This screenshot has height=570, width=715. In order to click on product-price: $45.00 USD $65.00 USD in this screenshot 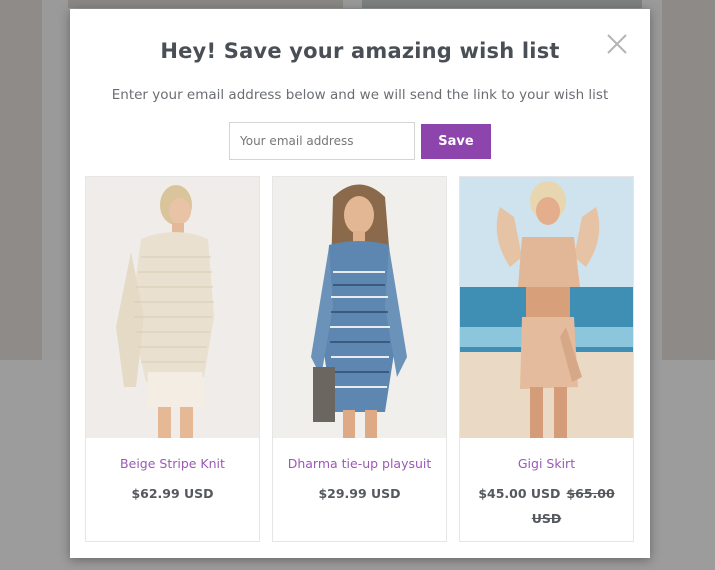, I will do `click(546, 506)`.